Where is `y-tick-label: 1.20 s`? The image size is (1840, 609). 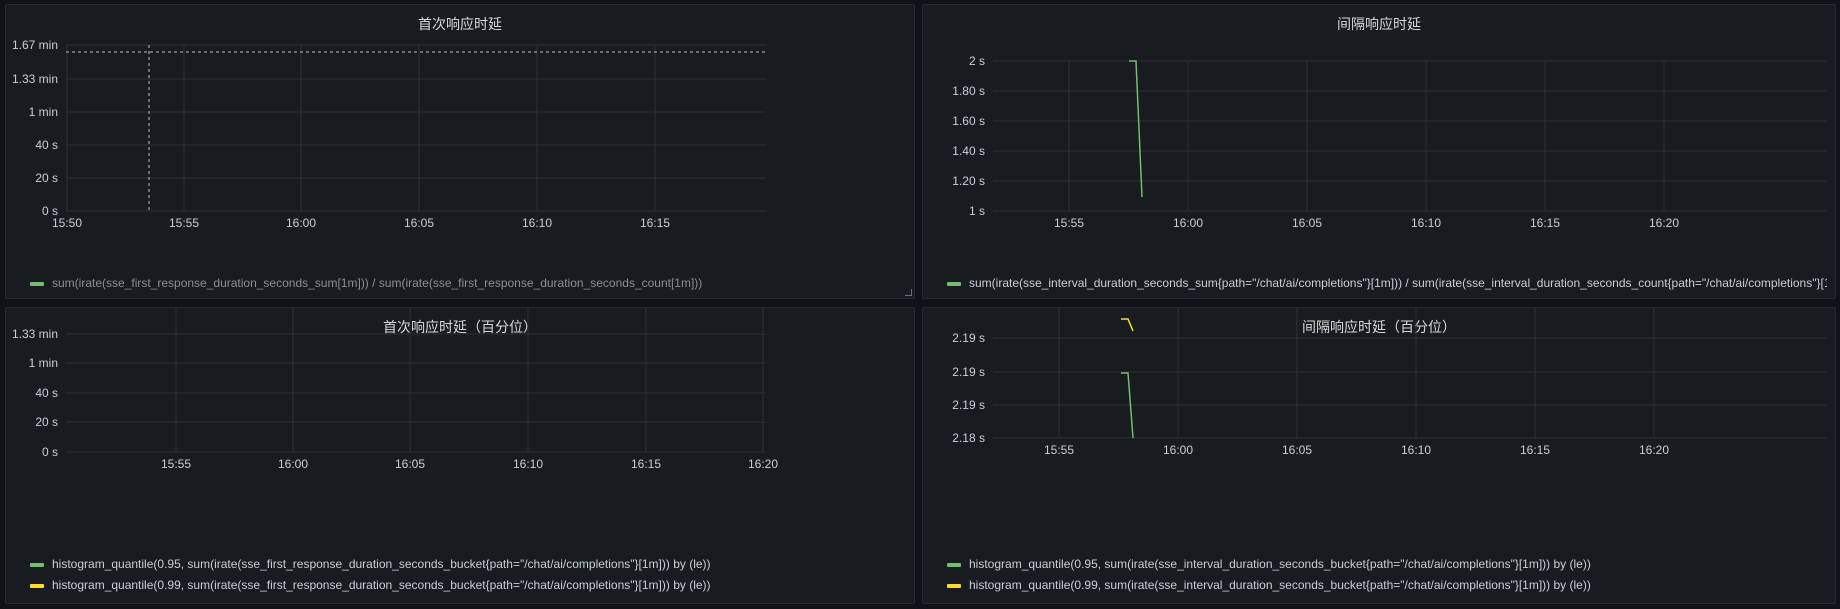
y-tick-label: 1.20 s is located at coordinates (968, 181).